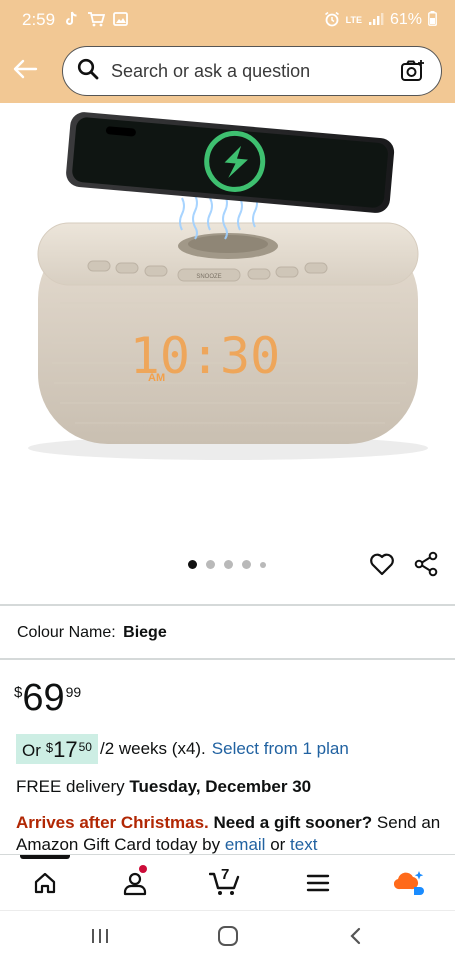 Image resolution: width=455 pixels, height=960 pixels. What do you see at coordinates (88, 71) in the screenshot?
I see `search-icon` at bounding box center [88, 71].